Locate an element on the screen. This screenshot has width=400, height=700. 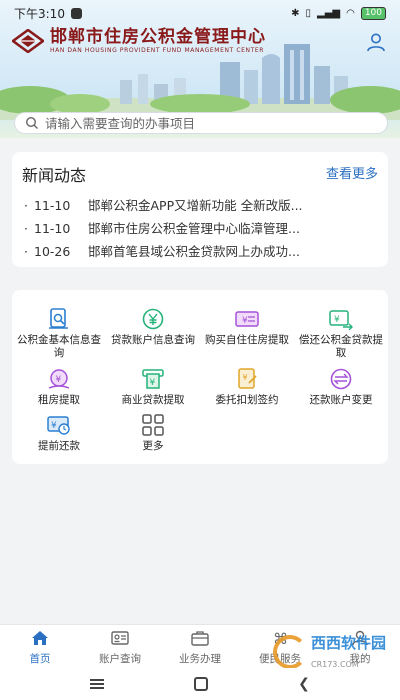
home-nav-icon is located at coordinates (201, 684).